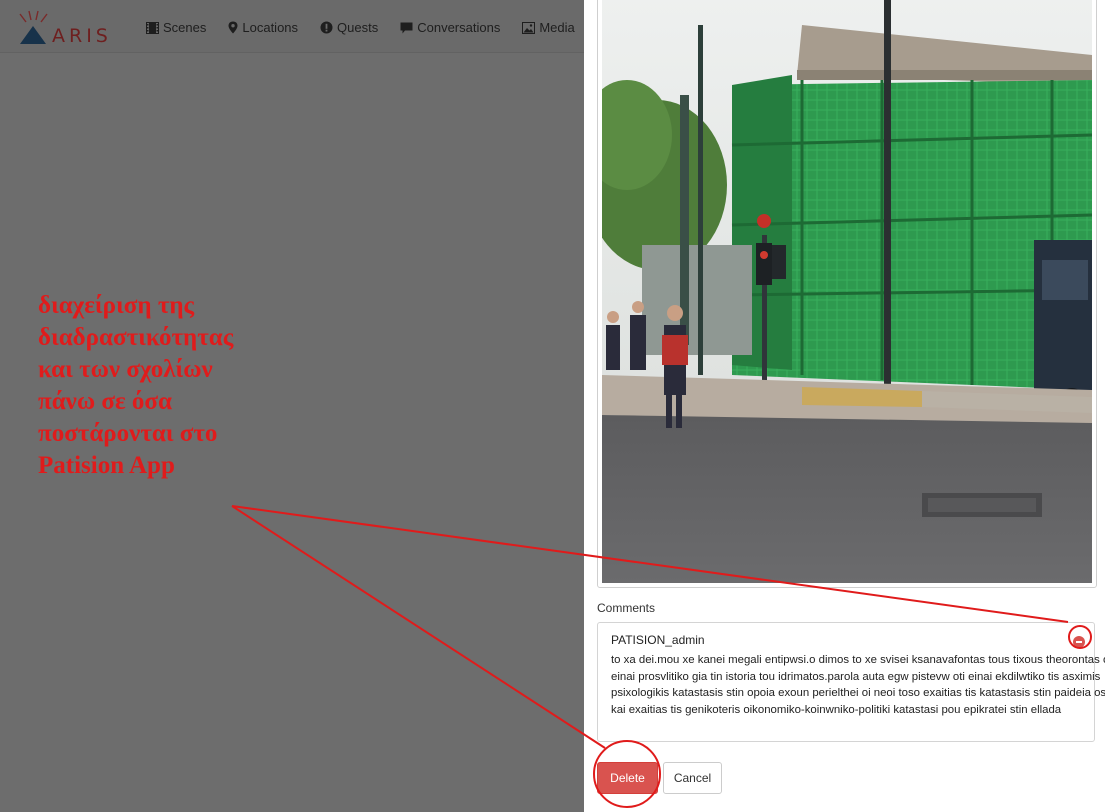 The height and width of the screenshot is (812, 1105). I want to click on nav-locations: Locations, so click(263, 27).